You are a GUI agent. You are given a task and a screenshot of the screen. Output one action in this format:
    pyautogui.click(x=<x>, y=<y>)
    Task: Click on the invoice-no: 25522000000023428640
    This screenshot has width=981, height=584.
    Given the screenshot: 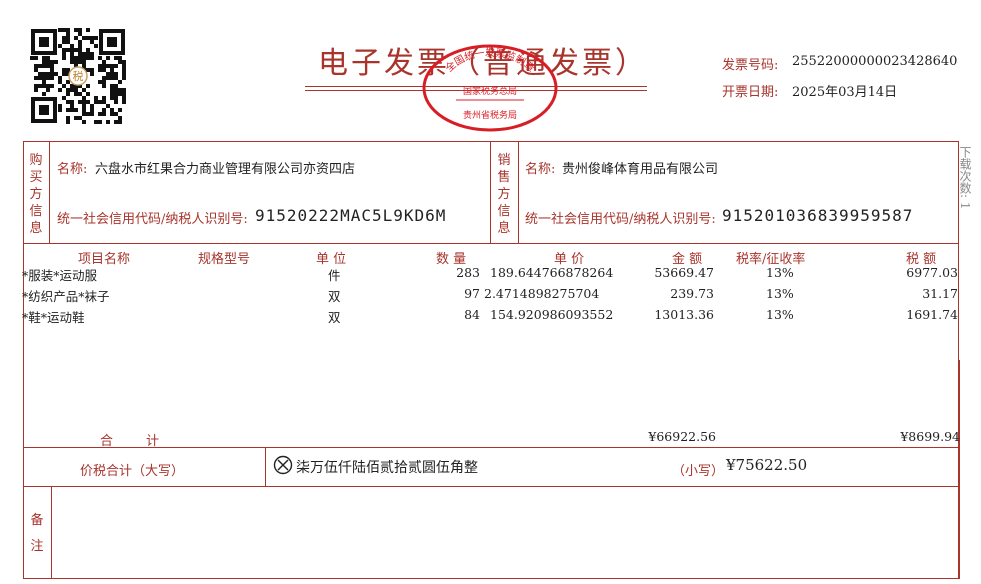 What is the action you would take?
    pyautogui.click(x=875, y=61)
    